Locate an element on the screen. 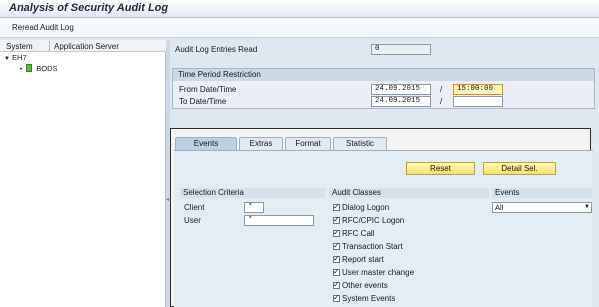 The image size is (599, 307). entries-label: Audit Log Entries Read is located at coordinates (216, 49).